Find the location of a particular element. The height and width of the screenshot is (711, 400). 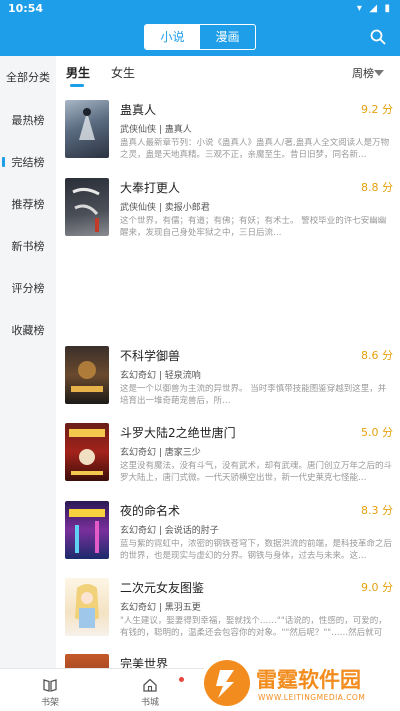

book-score: 5.0 分 is located at coordinates (377, 432).